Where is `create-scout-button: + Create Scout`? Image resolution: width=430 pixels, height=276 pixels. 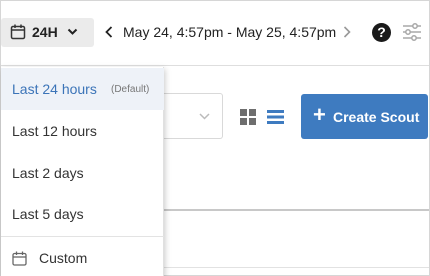
create-scout-button: + Create Scout is located at coordinates (364, 116).